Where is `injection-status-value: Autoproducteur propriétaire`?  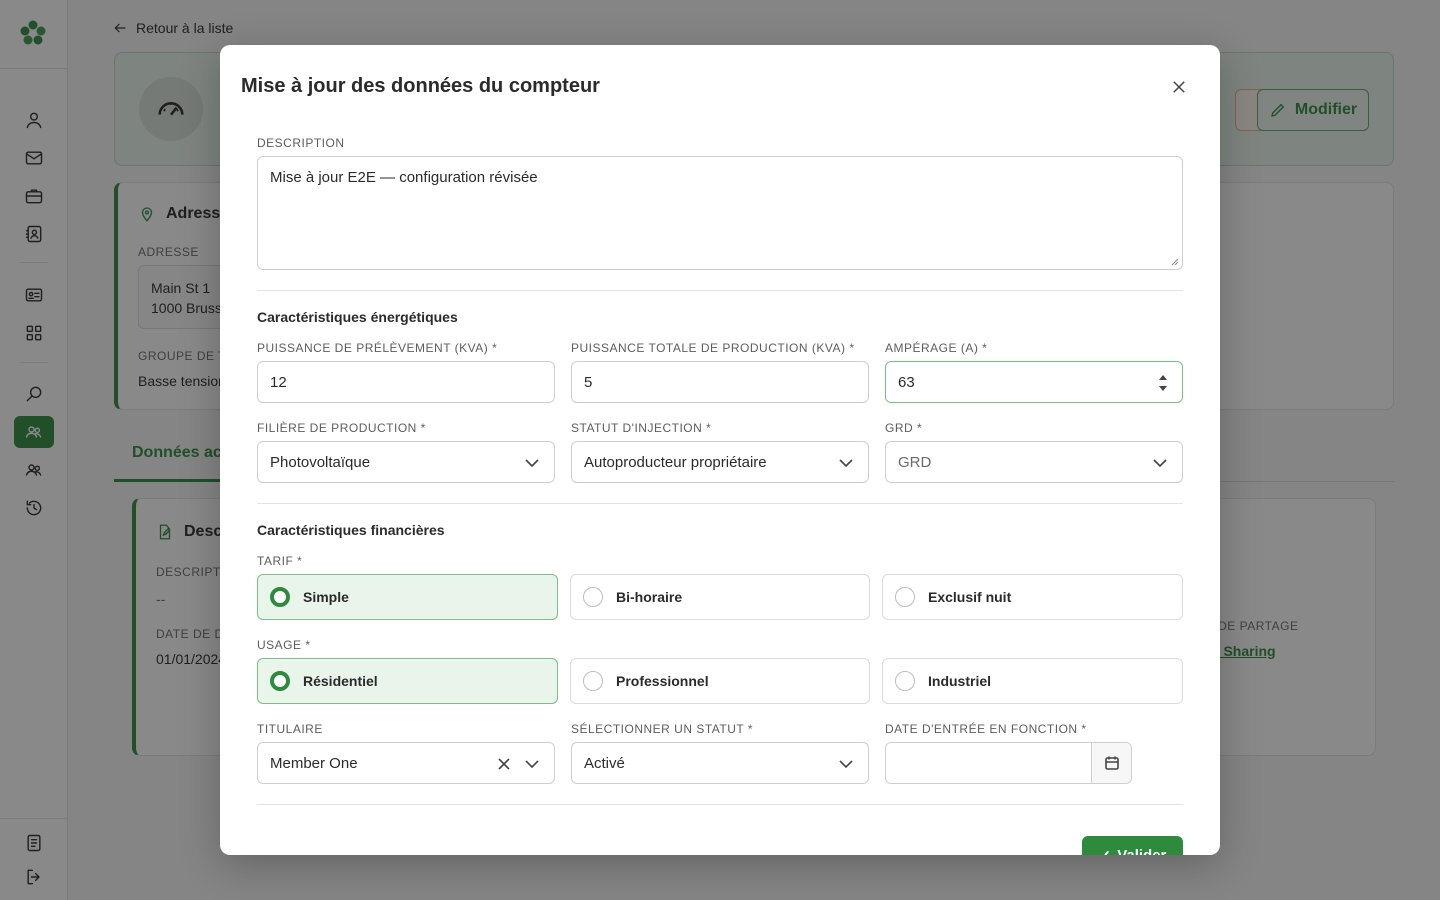
injection-status-value: Autoproducteur propriétaire is located at coordinates (675, 462).